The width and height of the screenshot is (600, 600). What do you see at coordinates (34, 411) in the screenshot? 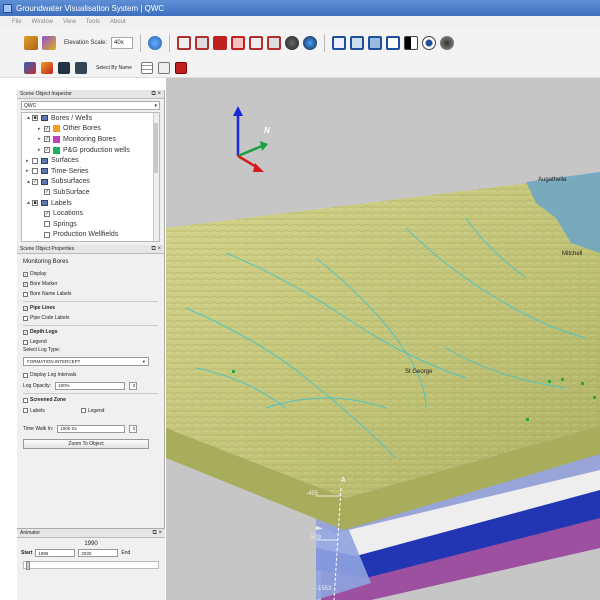
I see `labels-checkbox: Labels` at bounding box center [34, 411].